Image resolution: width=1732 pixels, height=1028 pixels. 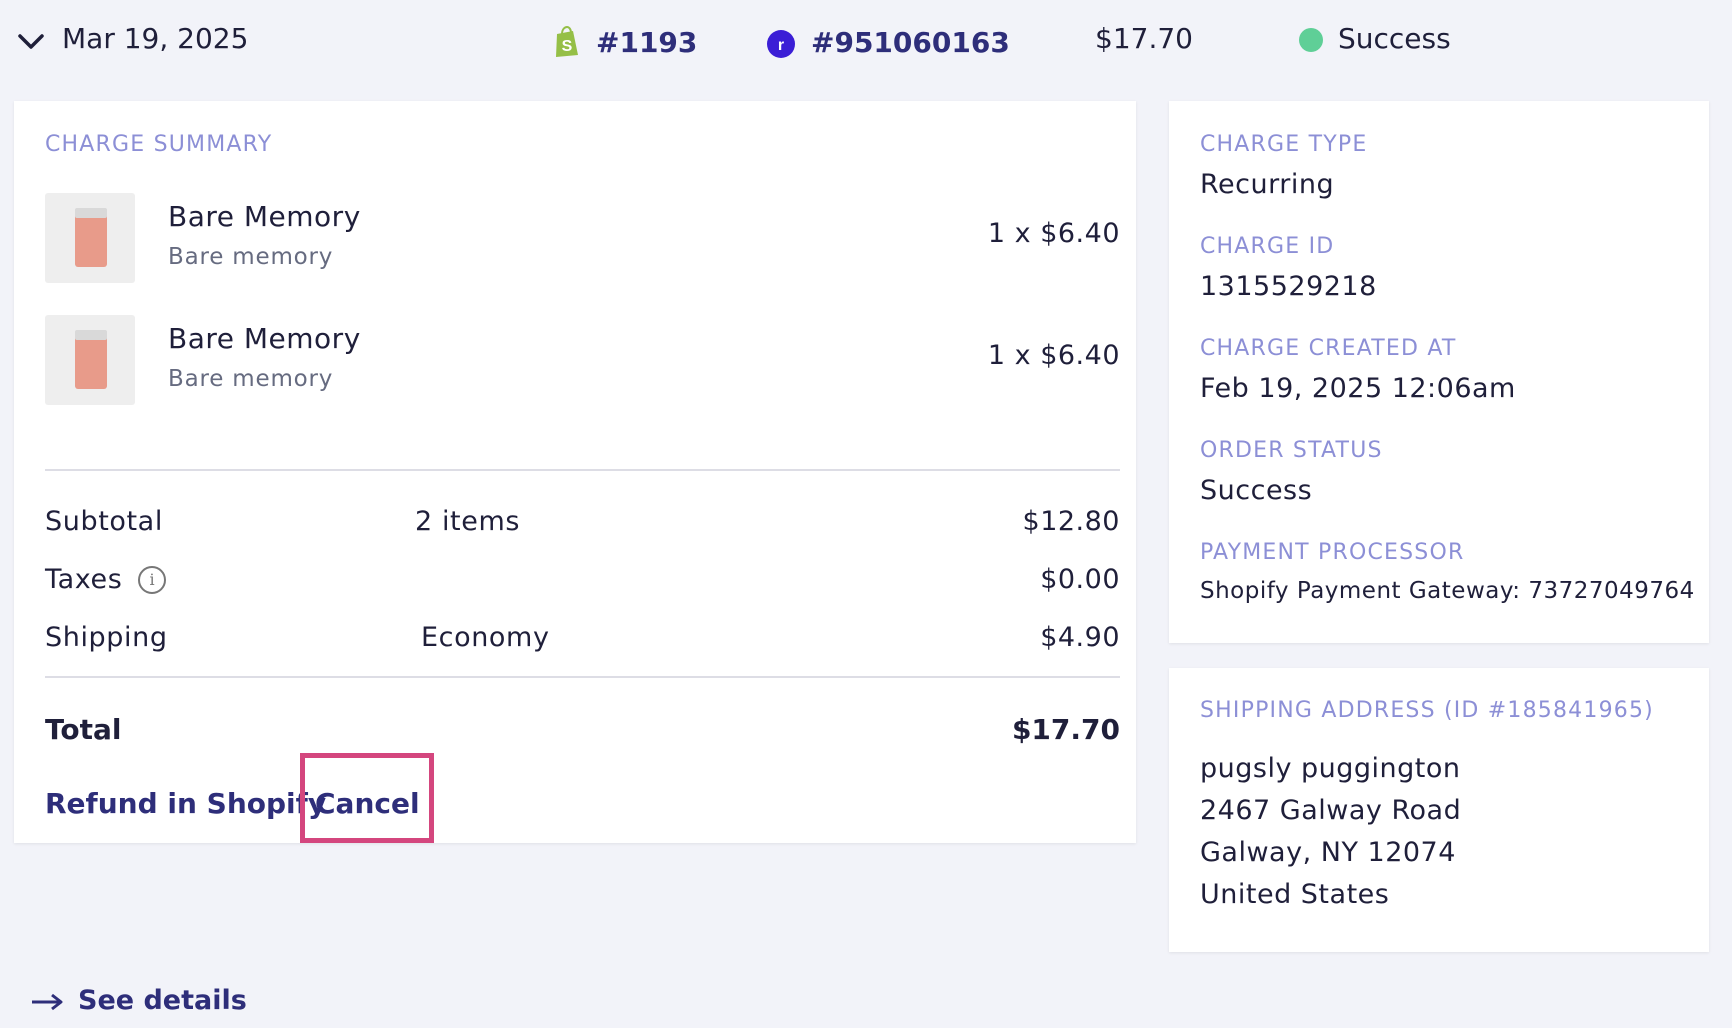 What do you see at coordinates (1288, 286) in the screenshot?
I see `charge-id-value: 1315529218` at bounding box center [1288, 286].